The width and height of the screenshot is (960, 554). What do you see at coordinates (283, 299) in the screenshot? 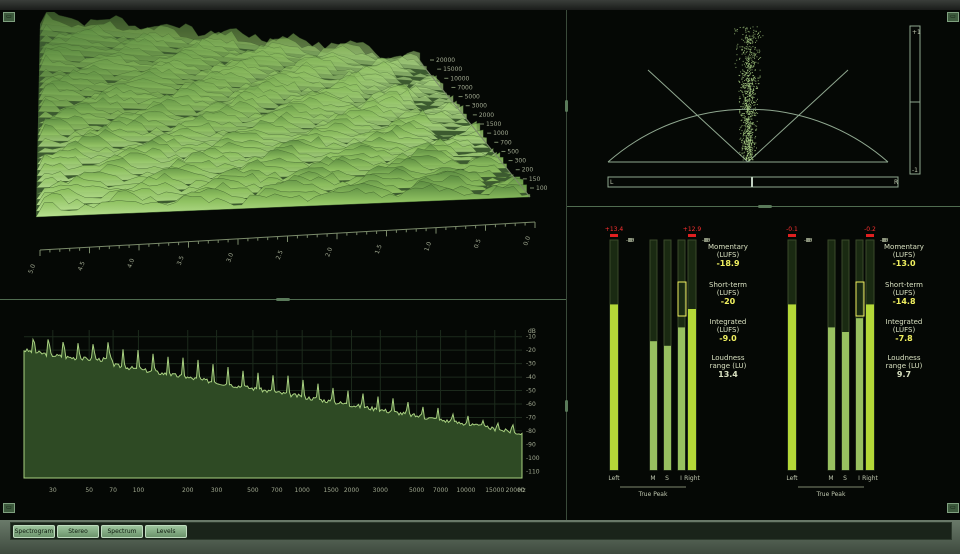
I see `left-divider-handle` at bounding box center [283, 299].